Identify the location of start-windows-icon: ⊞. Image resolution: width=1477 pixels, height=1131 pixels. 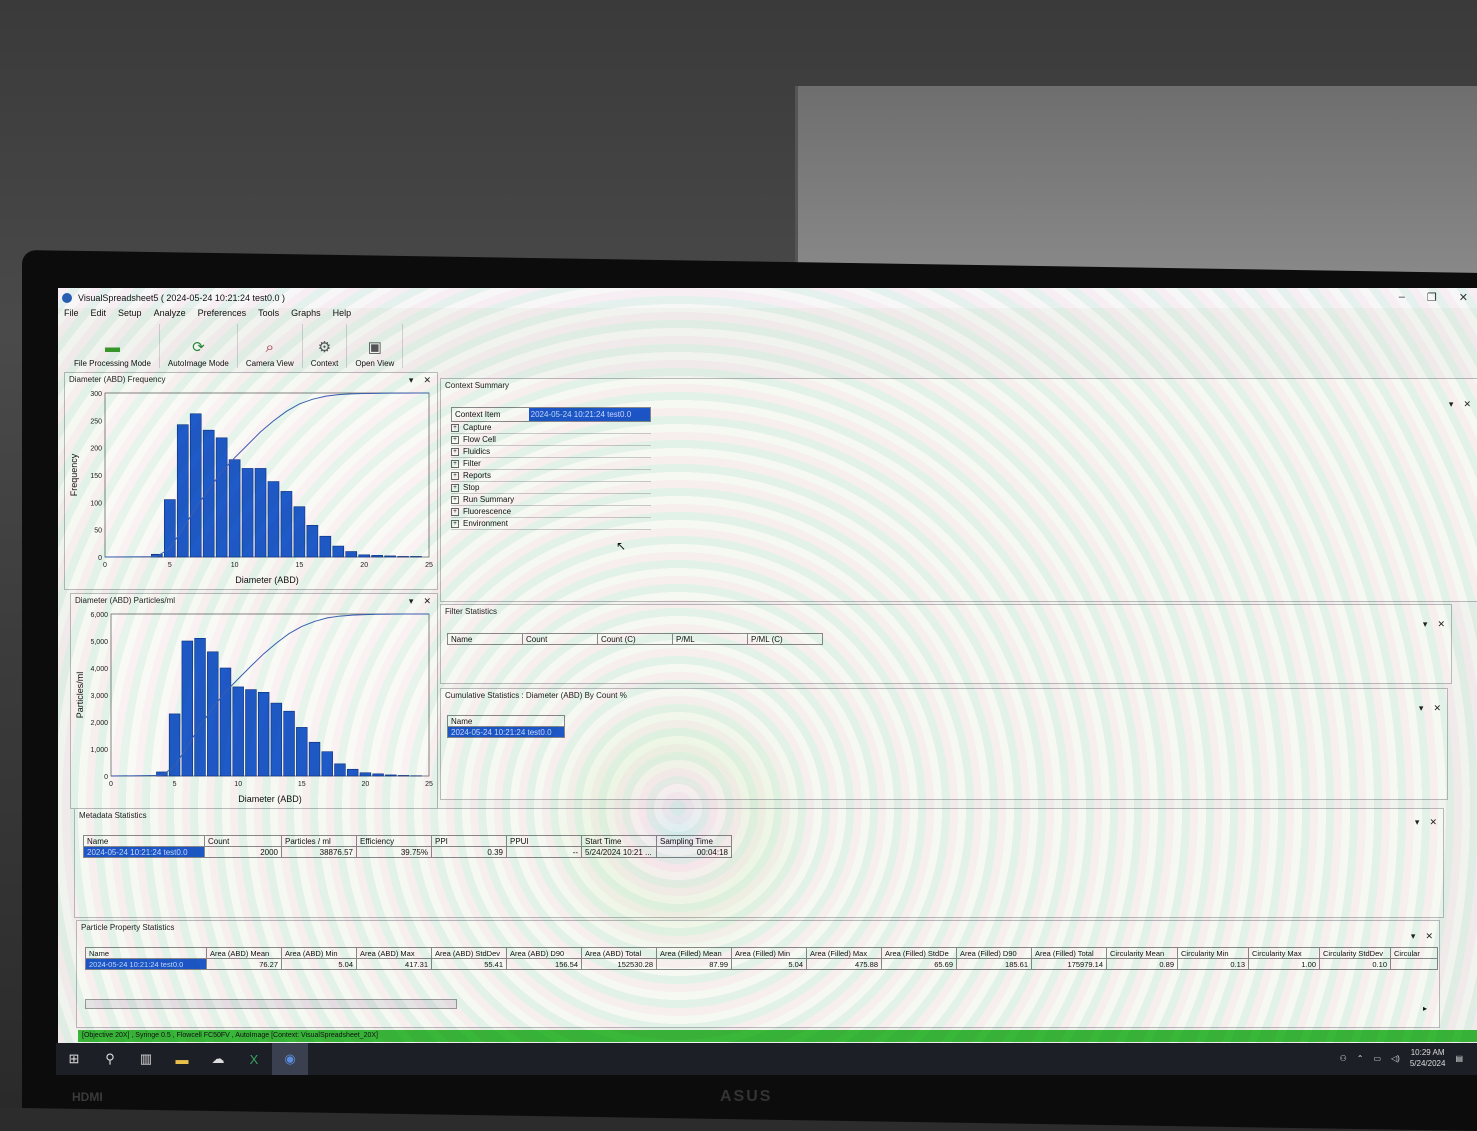
(74, 1059).